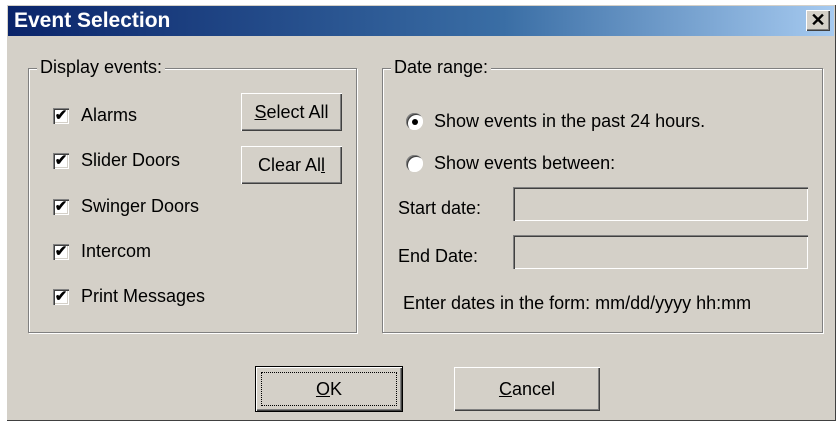  I want to click on focus-rect, so click(329, 389).